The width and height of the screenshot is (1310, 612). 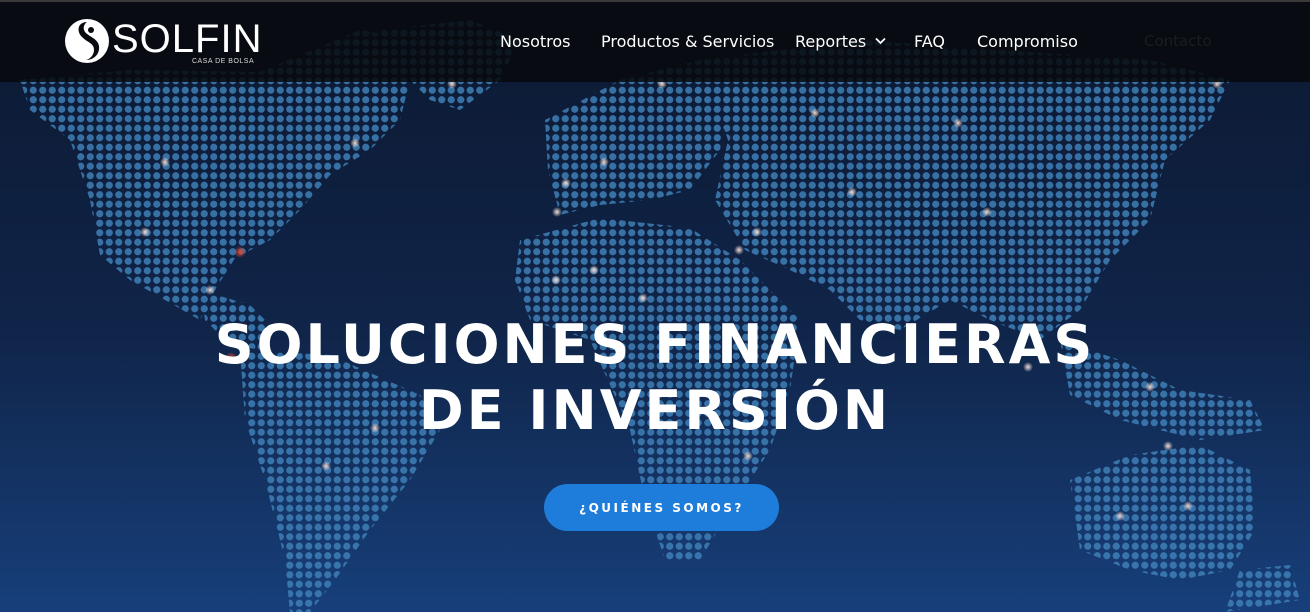 What do you see at coordinates (655, 410) in the screenshot?
I see `hero-headline-line-2: DE INVERSIÓN` at bounding box center [655, 410].